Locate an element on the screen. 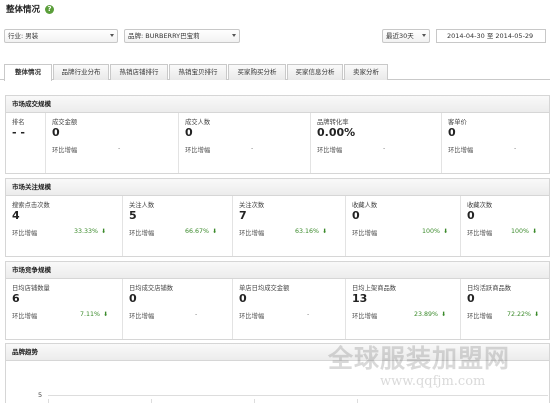 Image resolution: width=550 pixels, height=403 pixels. metric-label: 搜索点击次数 is located at coordinates (31, 205).